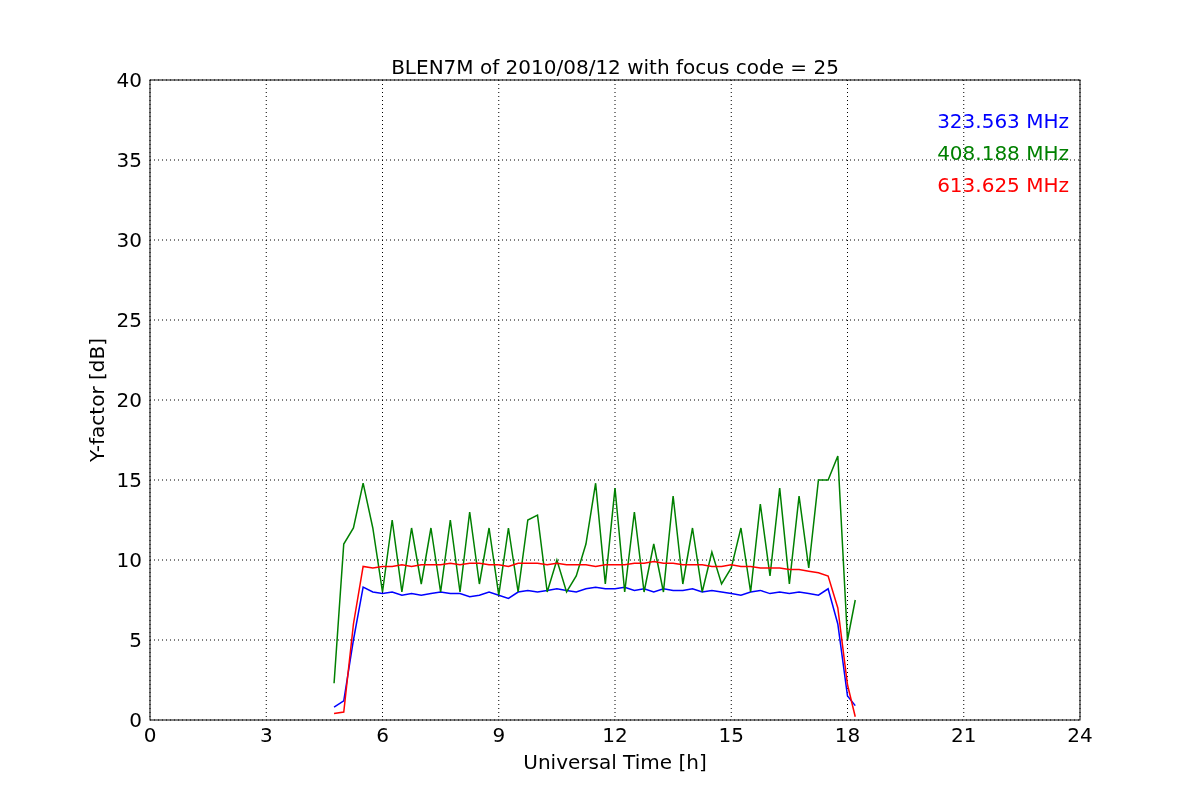 The width and height of the screenshot is (1200, 800). Describe the element at coordinates (129, 560) in the screenshot. I see `y-tick-label: 10` at that location.